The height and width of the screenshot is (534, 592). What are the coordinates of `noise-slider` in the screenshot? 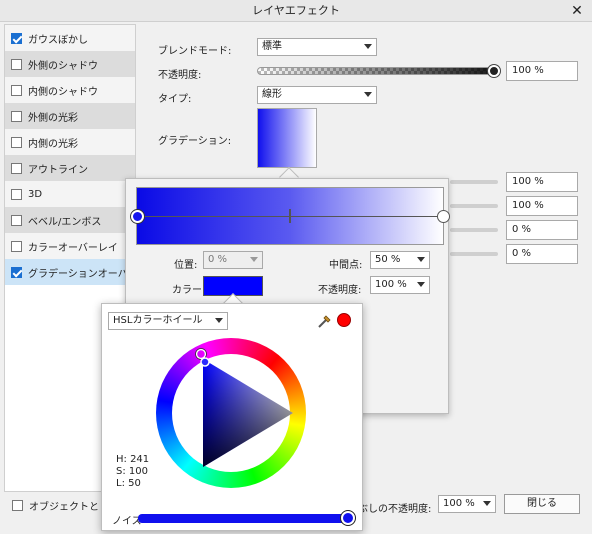 It's located at (244, 518).